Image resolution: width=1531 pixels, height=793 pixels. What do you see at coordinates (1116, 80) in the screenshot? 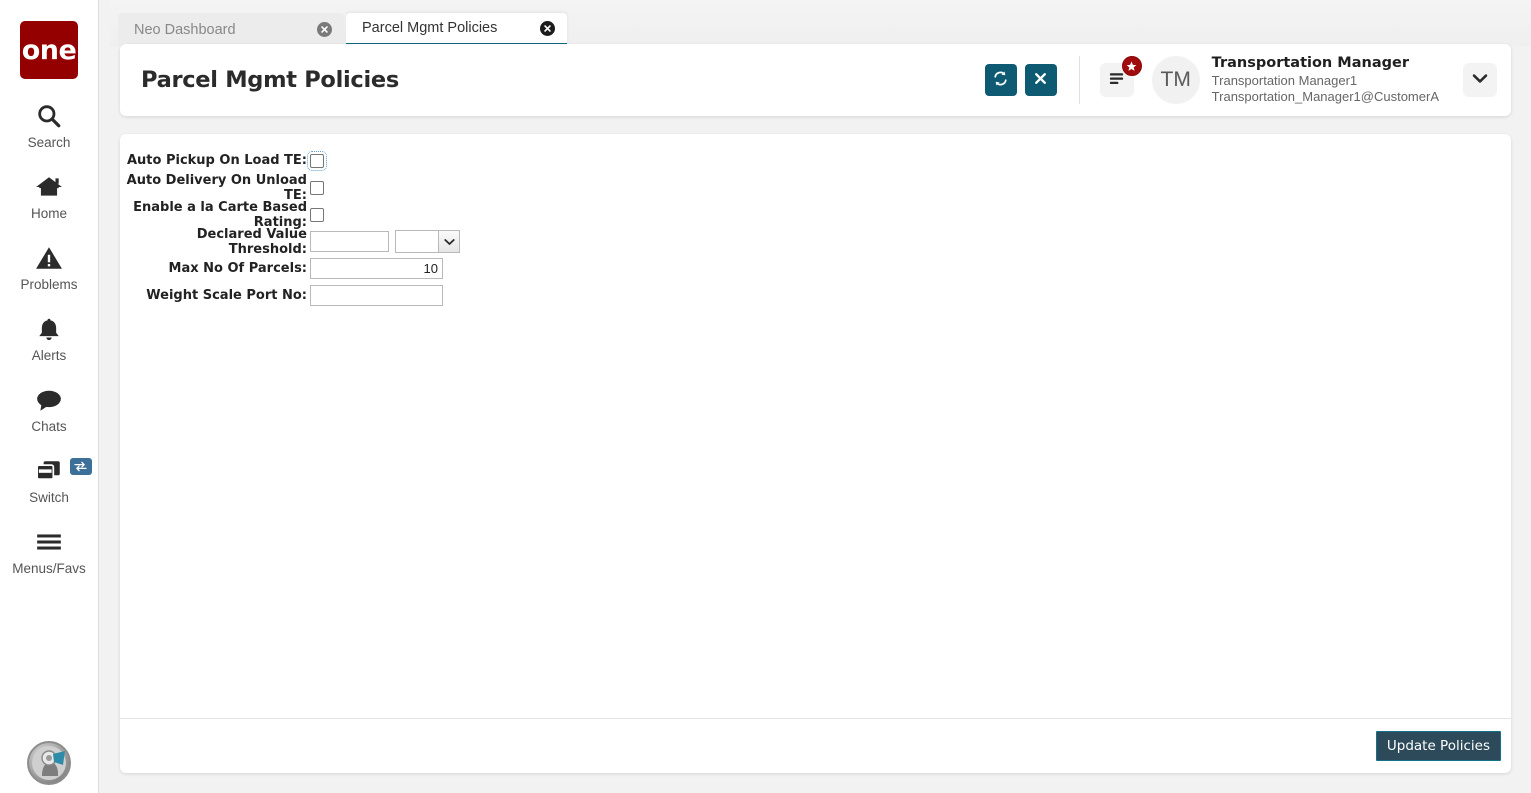
I see `list-menu-icon` at bounding box center [1116, 80].